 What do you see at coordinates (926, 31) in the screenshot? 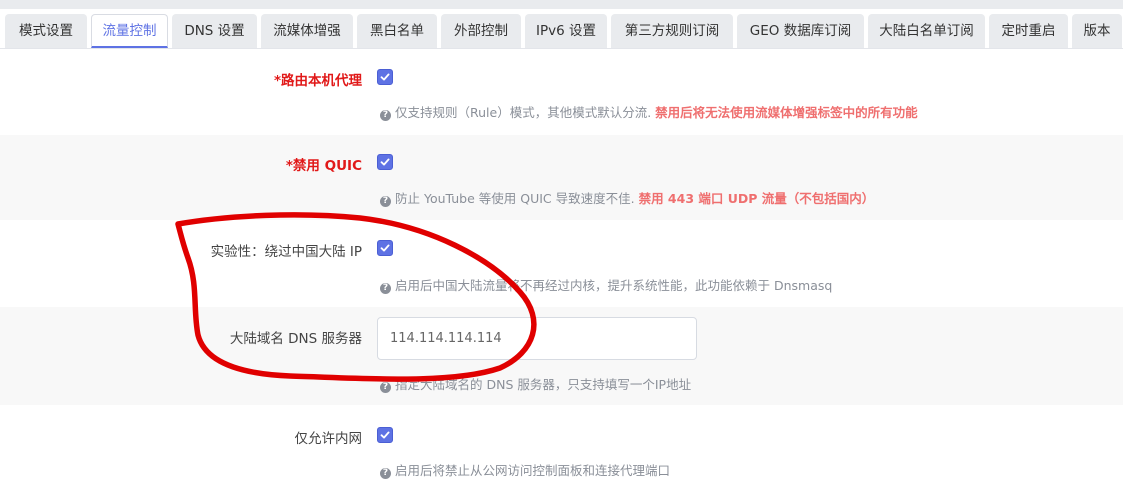
I see `tab-china-whitelist: 大陆白名单订阅` at bounding box center [926, 31].